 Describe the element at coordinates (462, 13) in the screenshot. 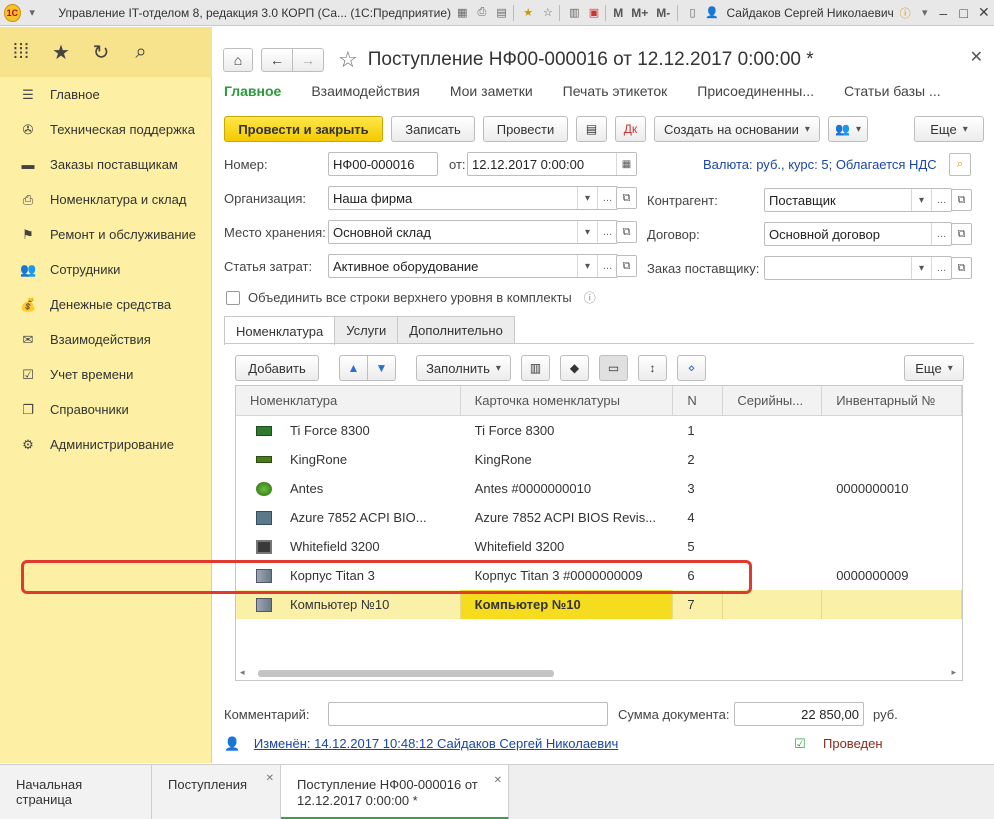

I see `link-icon: ▦` at that location.